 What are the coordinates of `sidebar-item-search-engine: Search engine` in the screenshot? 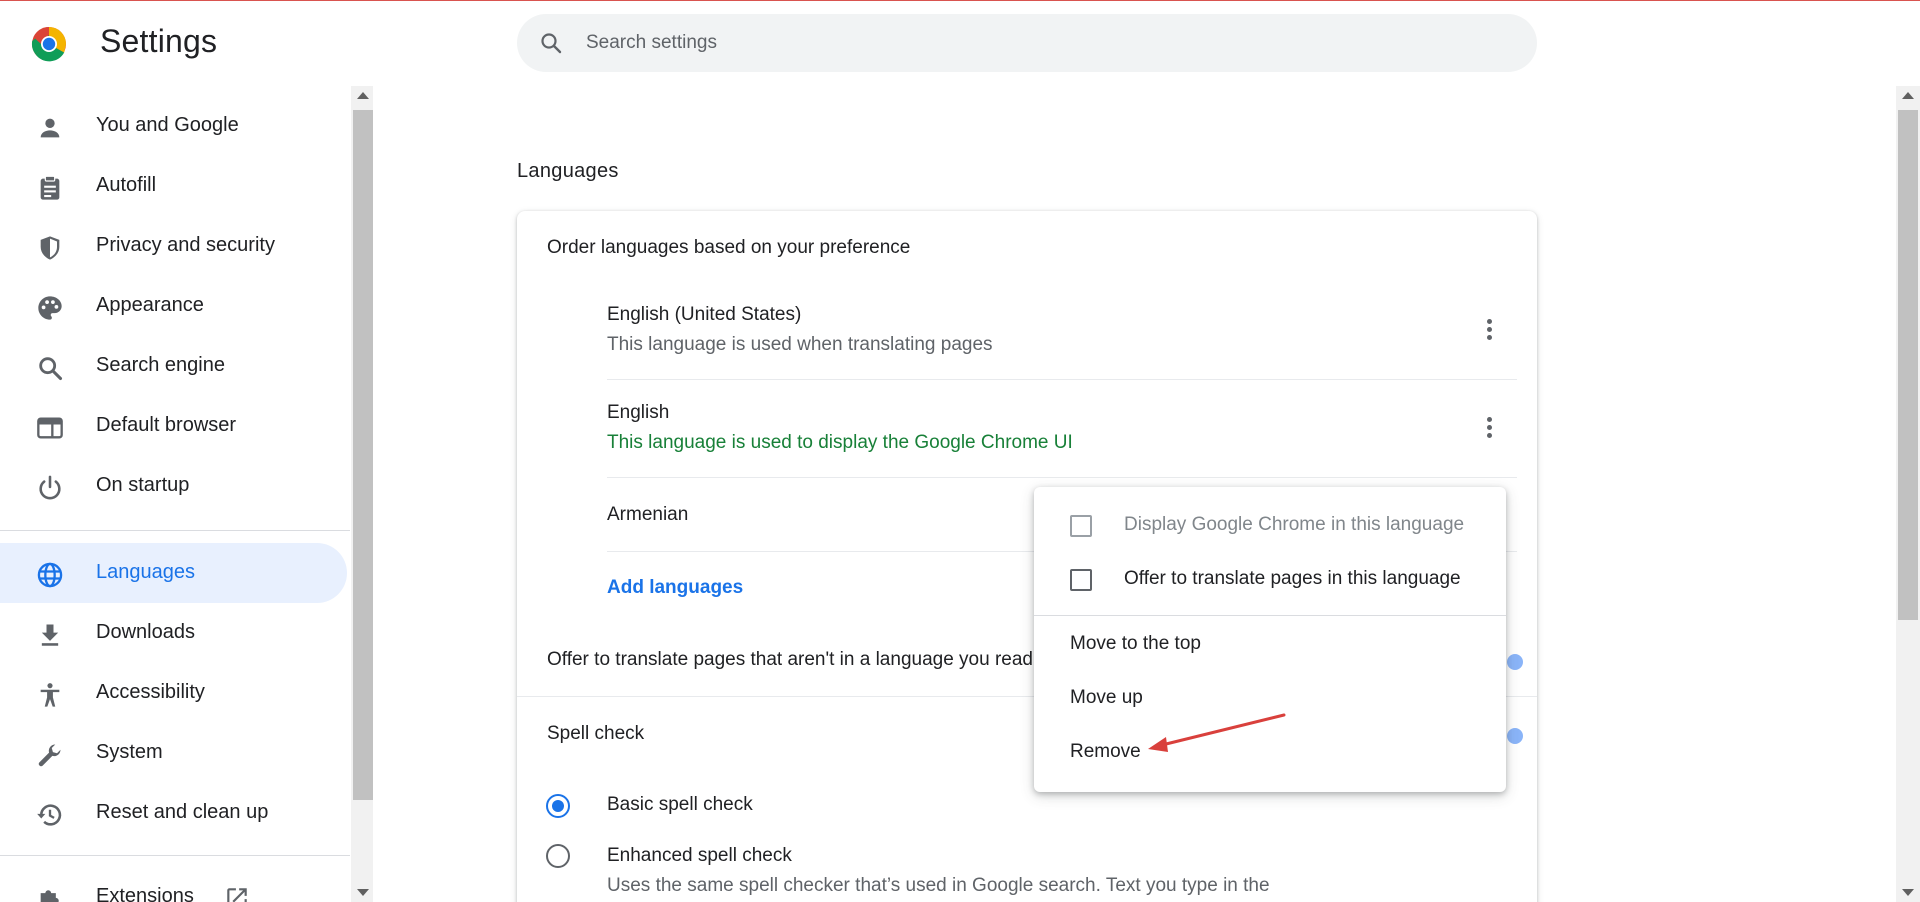 It's located at (173, 366).